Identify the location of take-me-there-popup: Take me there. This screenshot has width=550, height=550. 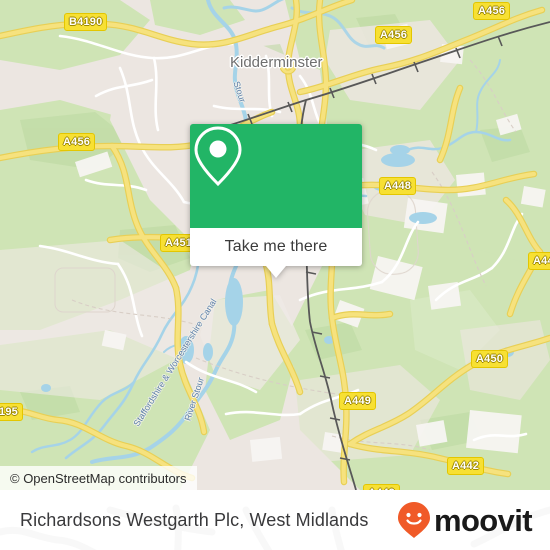
(276, 201).